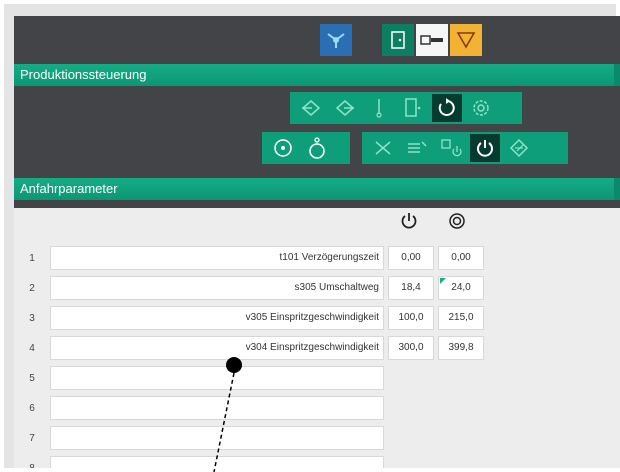 The width and height of the screenshot is (620, 472). What do you see at coordinates (379, 108) in the screenshot?
I see `single-line-icon` at bounding box center [379, 108].